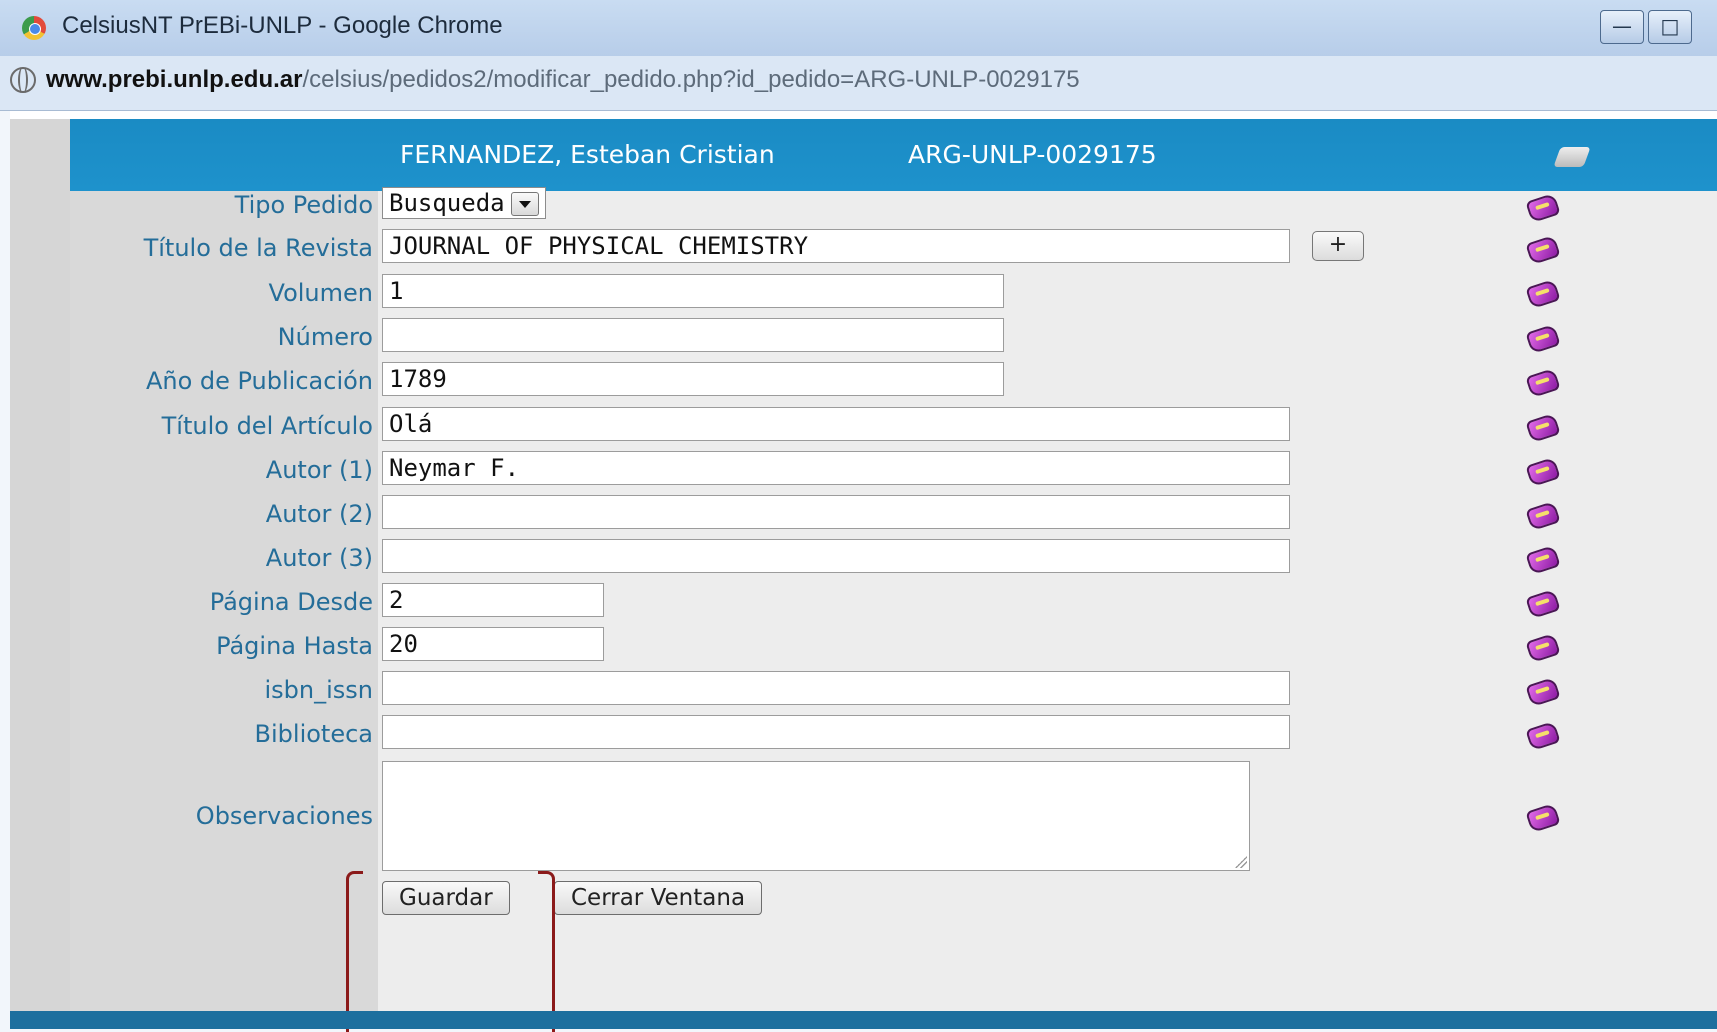  I want to click on label-biblioteca: Biblioteca, so click(313, 734).